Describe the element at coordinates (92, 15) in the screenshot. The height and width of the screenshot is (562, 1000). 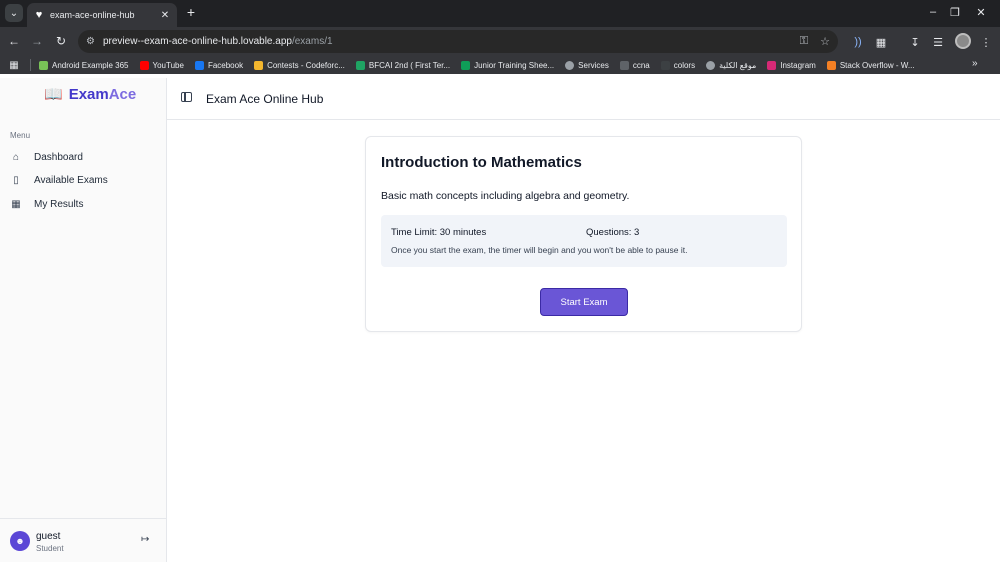
I see `tab-title: exam-ace-online-hub` at that location.